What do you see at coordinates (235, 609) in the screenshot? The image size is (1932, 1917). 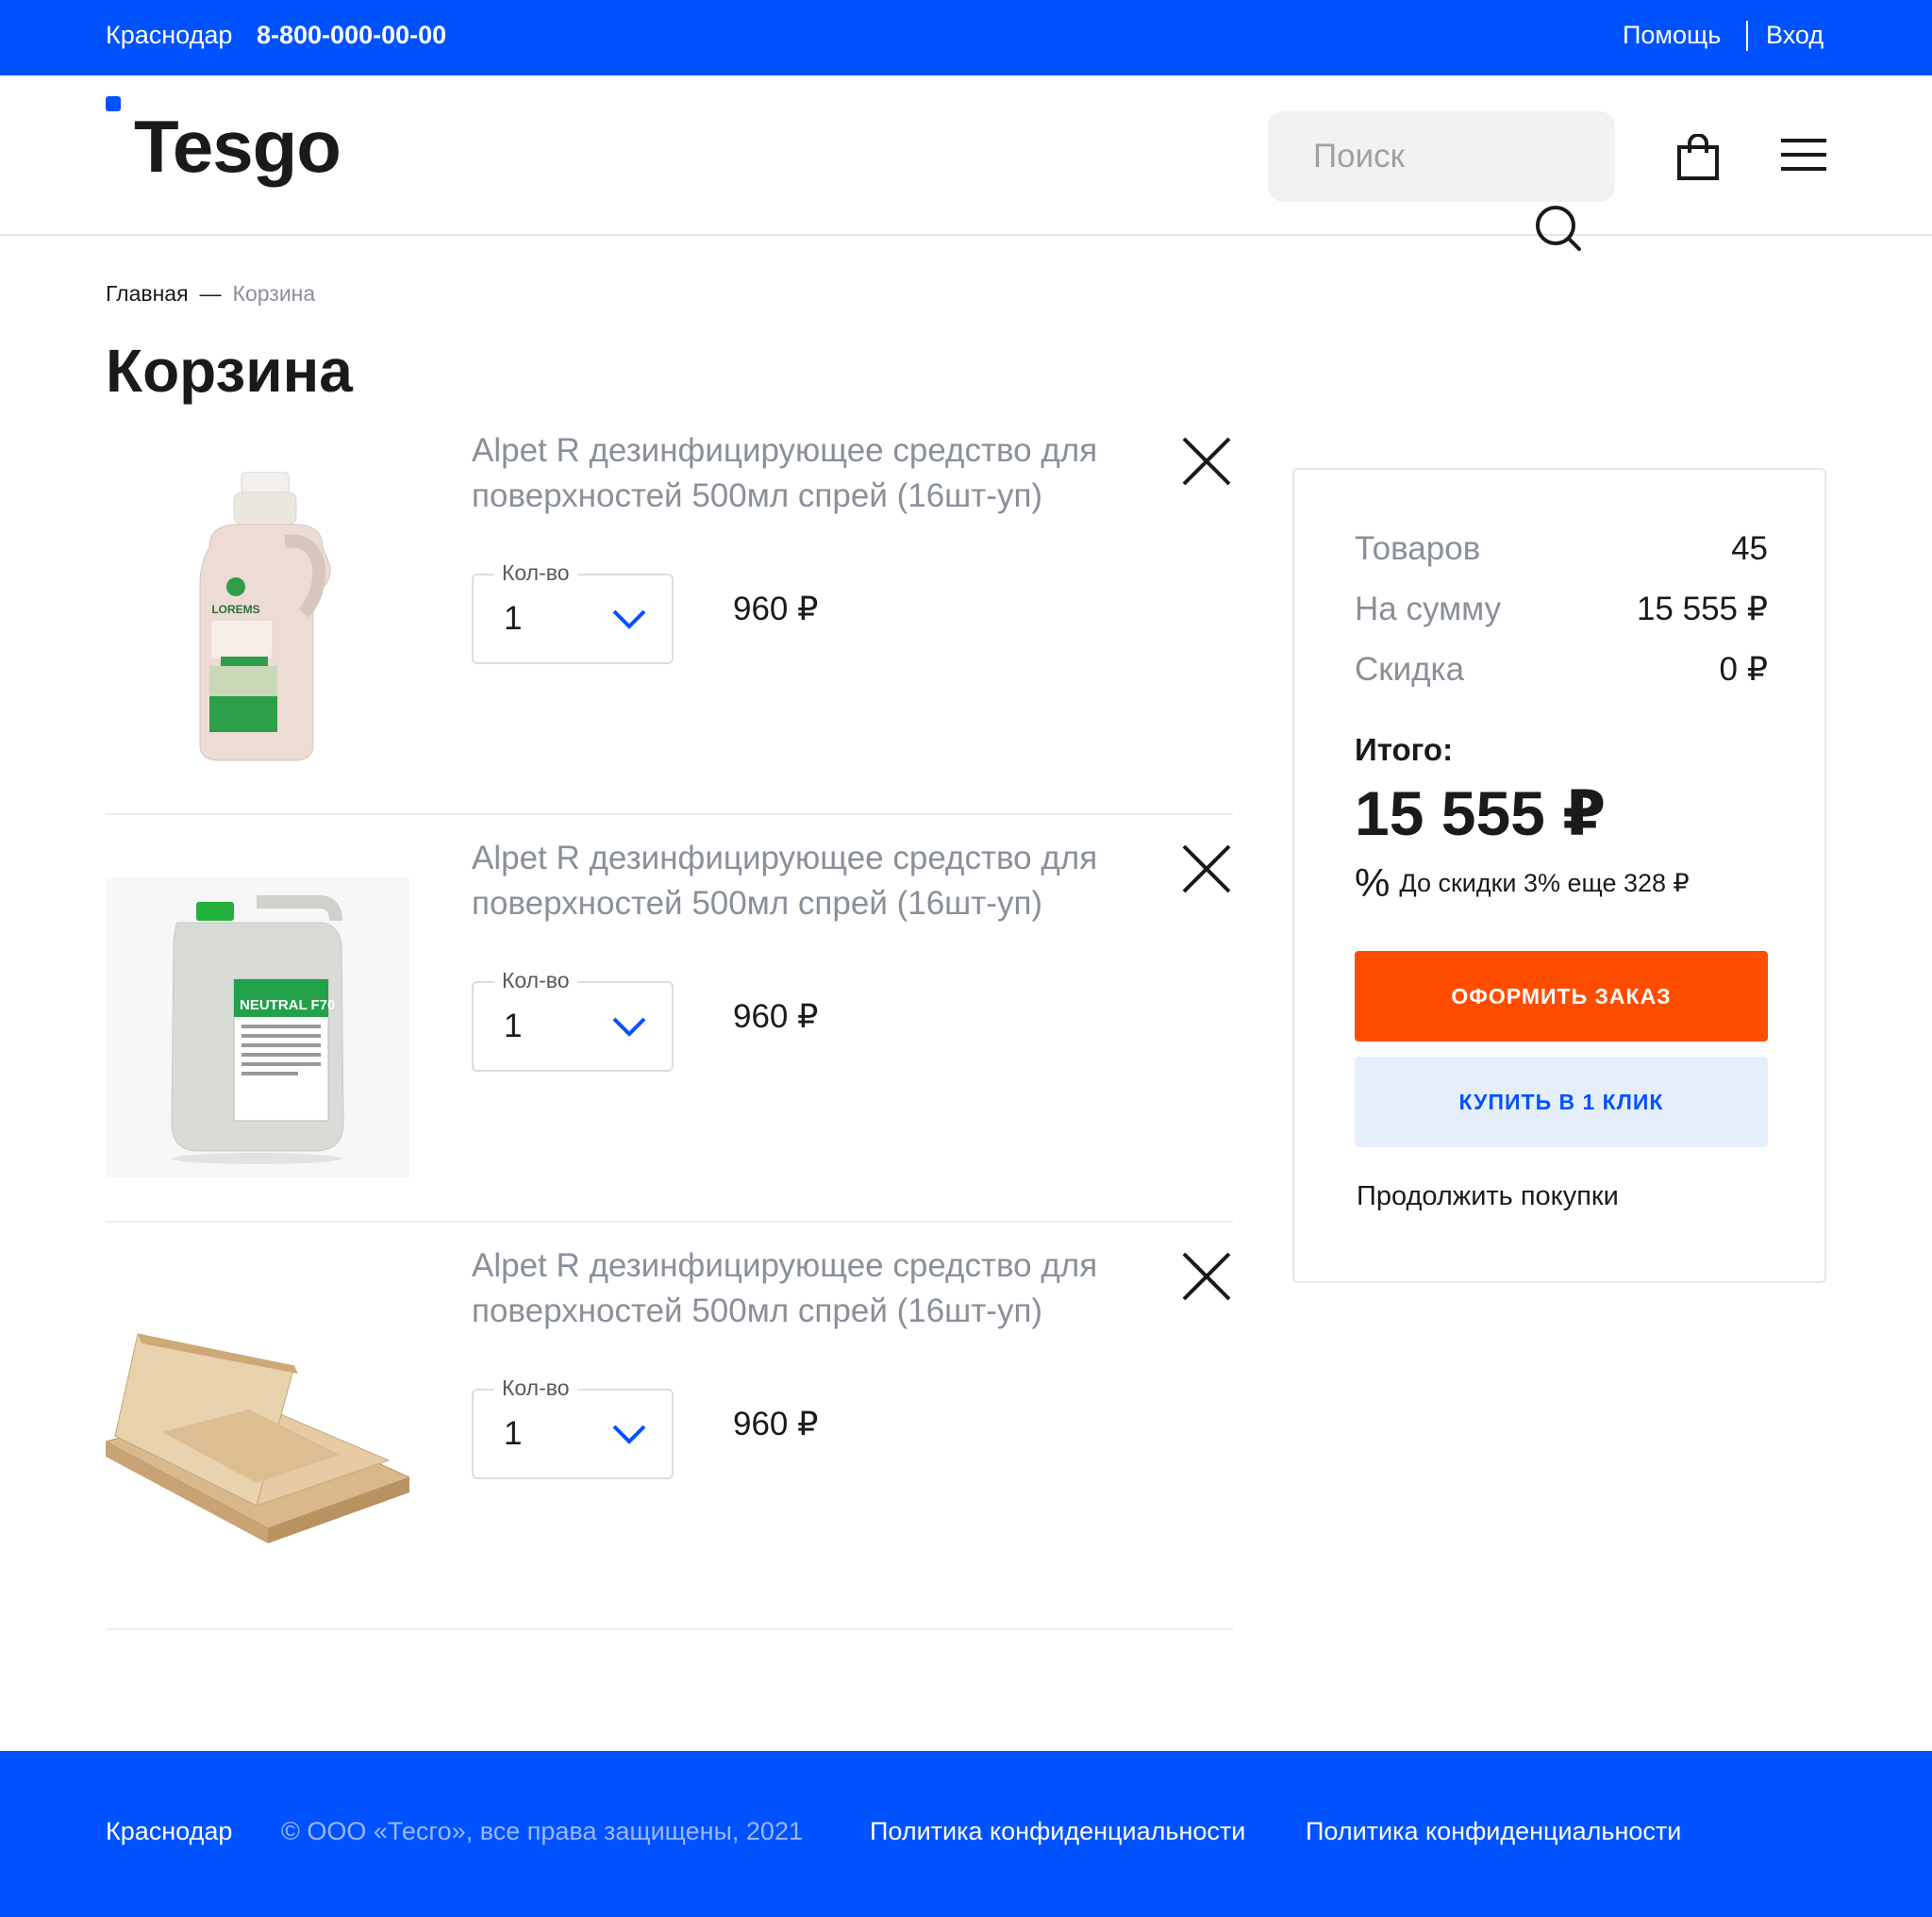 I see `bottle-brand-text: LOREMS` at bounding box center [235, 609].